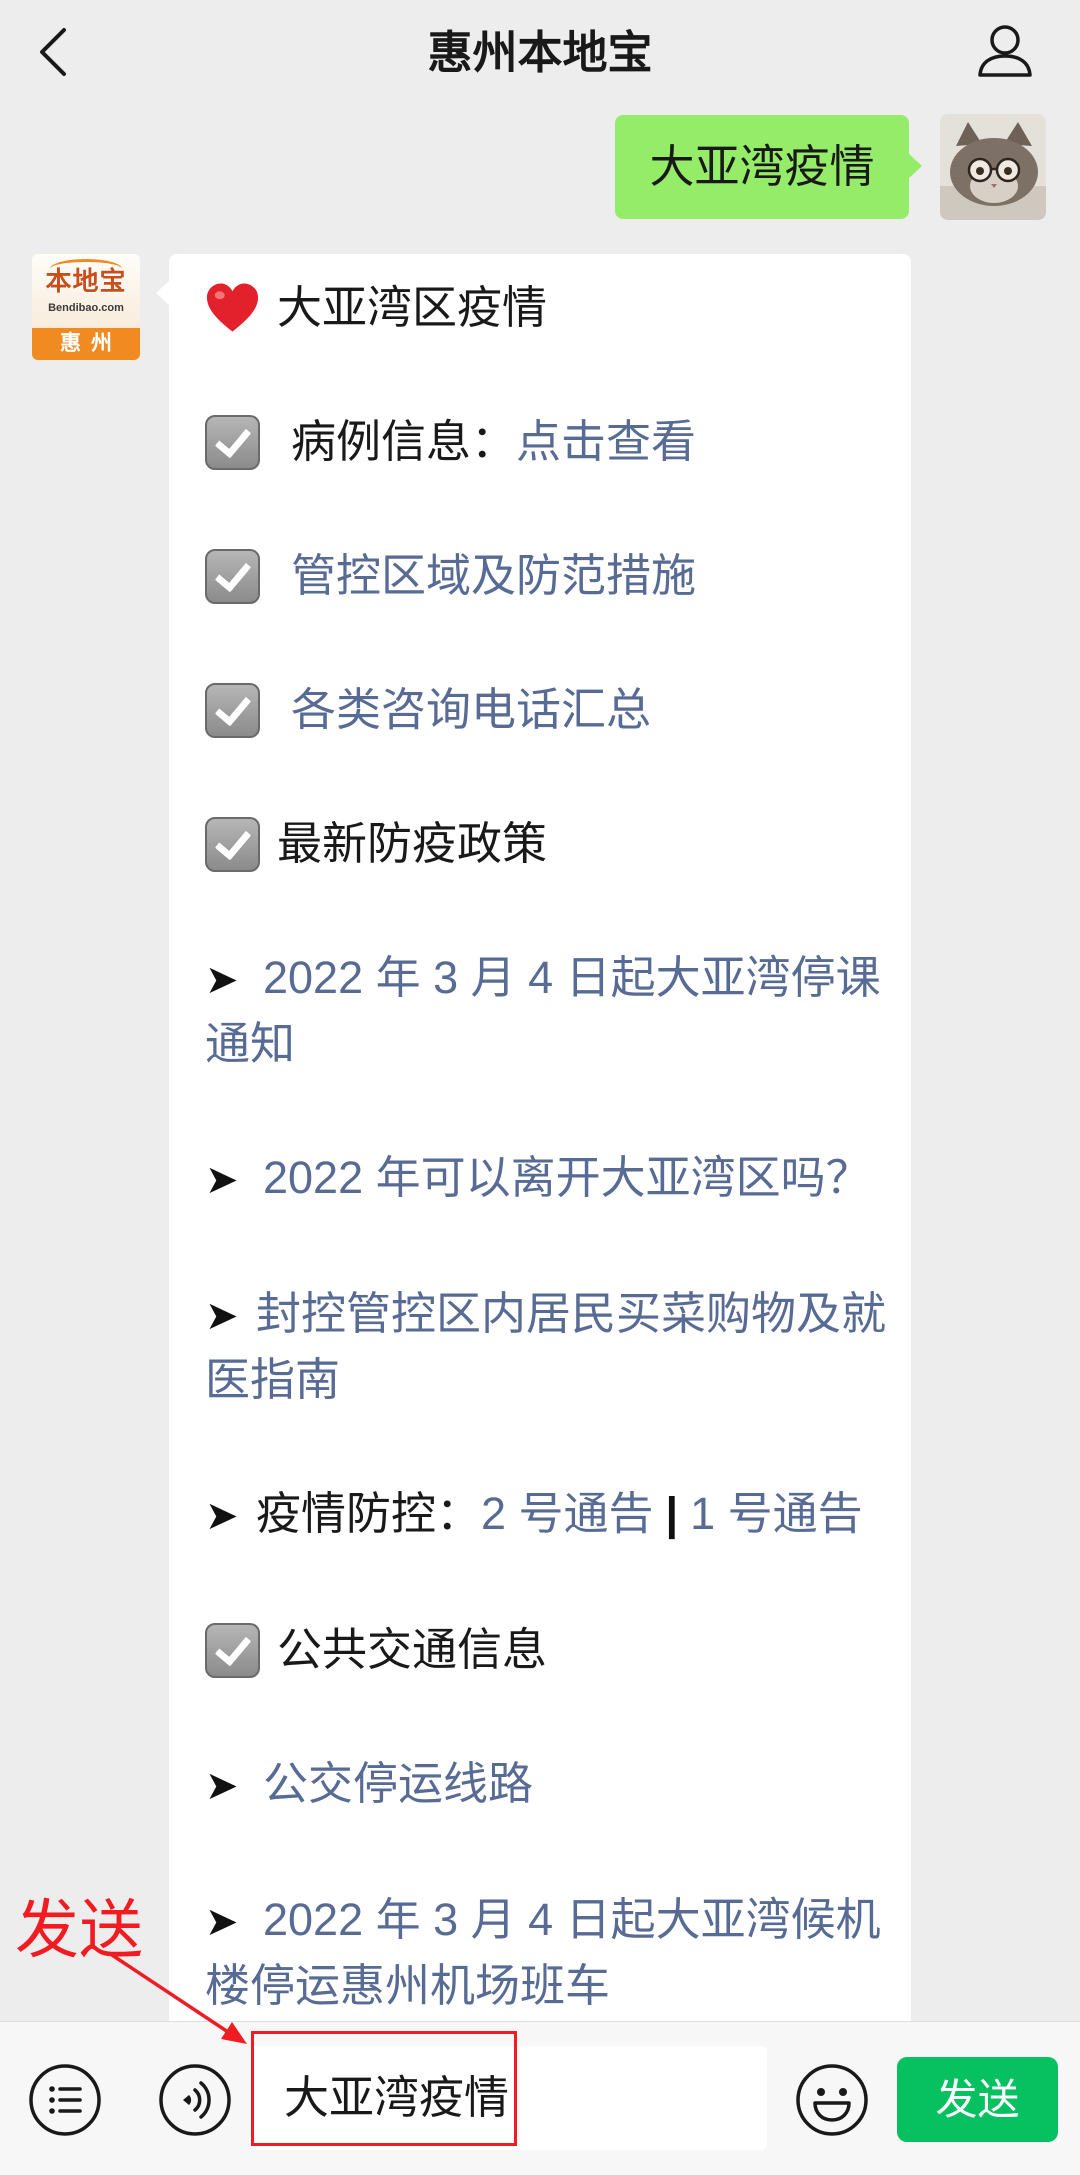 The width and height of the screenshot is (1080, 2175). I want to click on shopping-guide-row: ➤ 封控管控区内居民买菜购物及就 医指南, so click(548, 1347).